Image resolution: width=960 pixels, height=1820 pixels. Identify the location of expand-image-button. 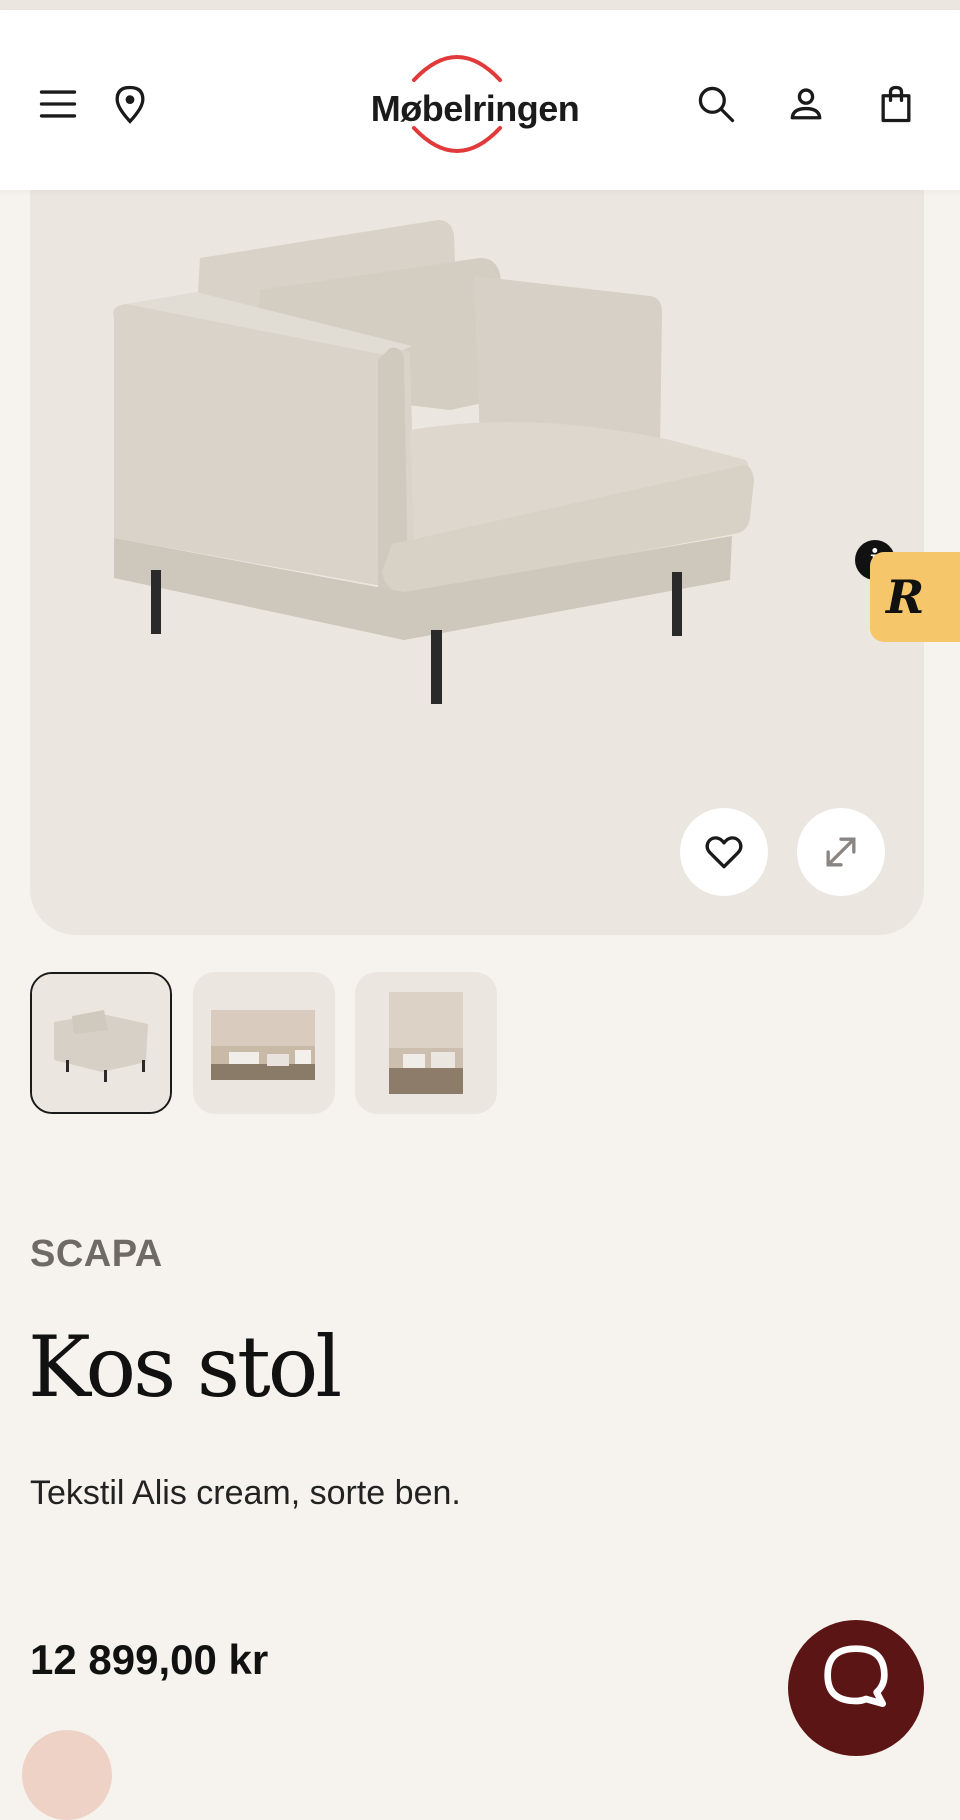
(841, 852).